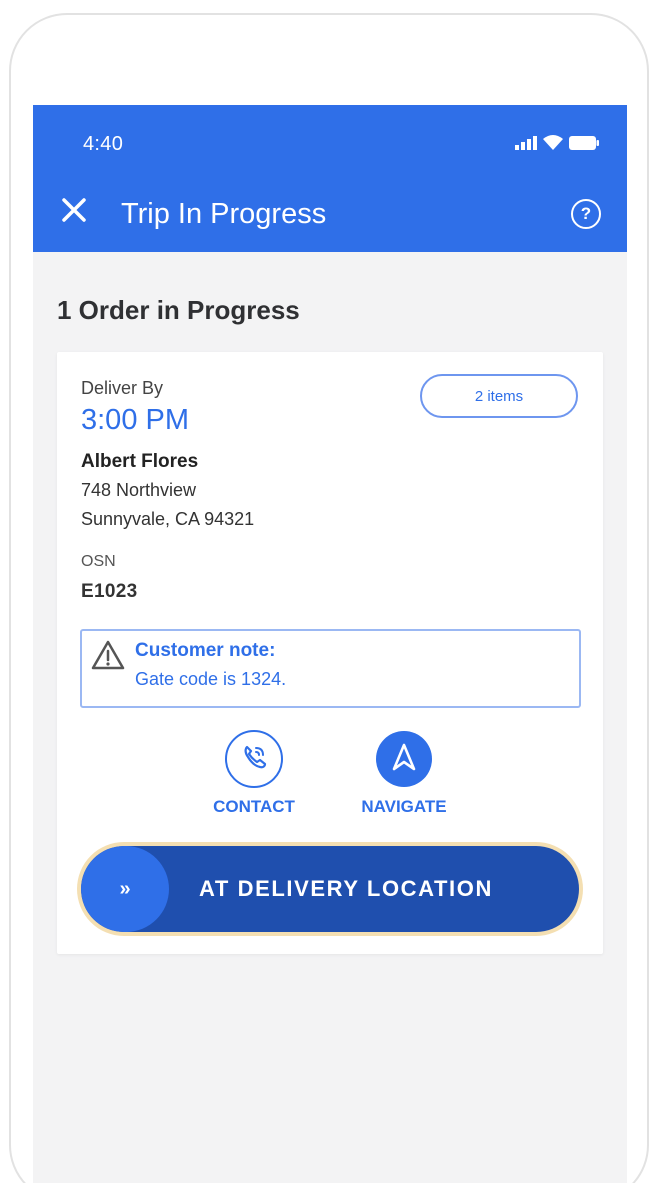 This screenshot has height=1183, width=649. Describe the element at coordinates (103, 144) in the screenshot. I see `status-time: 4:40` at that location.